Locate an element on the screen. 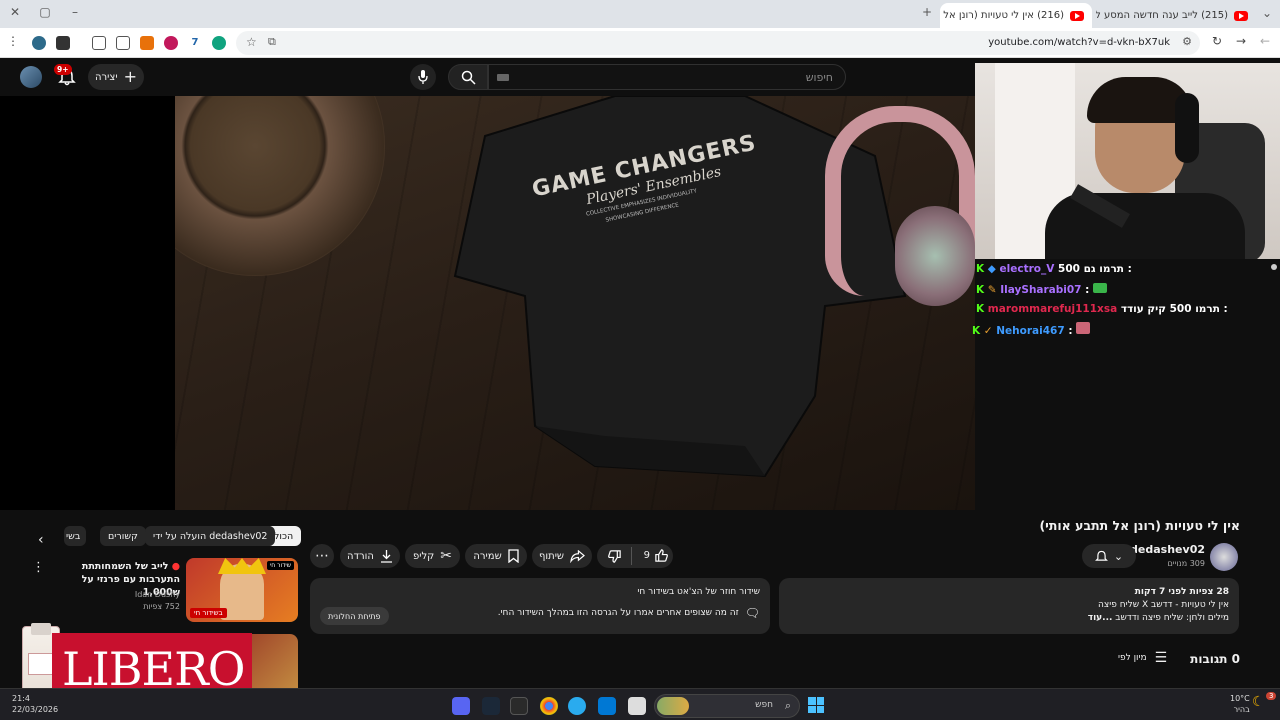 The image size is (1280, 720). sort-comments-button: ☰ מיון לפי is located at coordinates (1142, 658).